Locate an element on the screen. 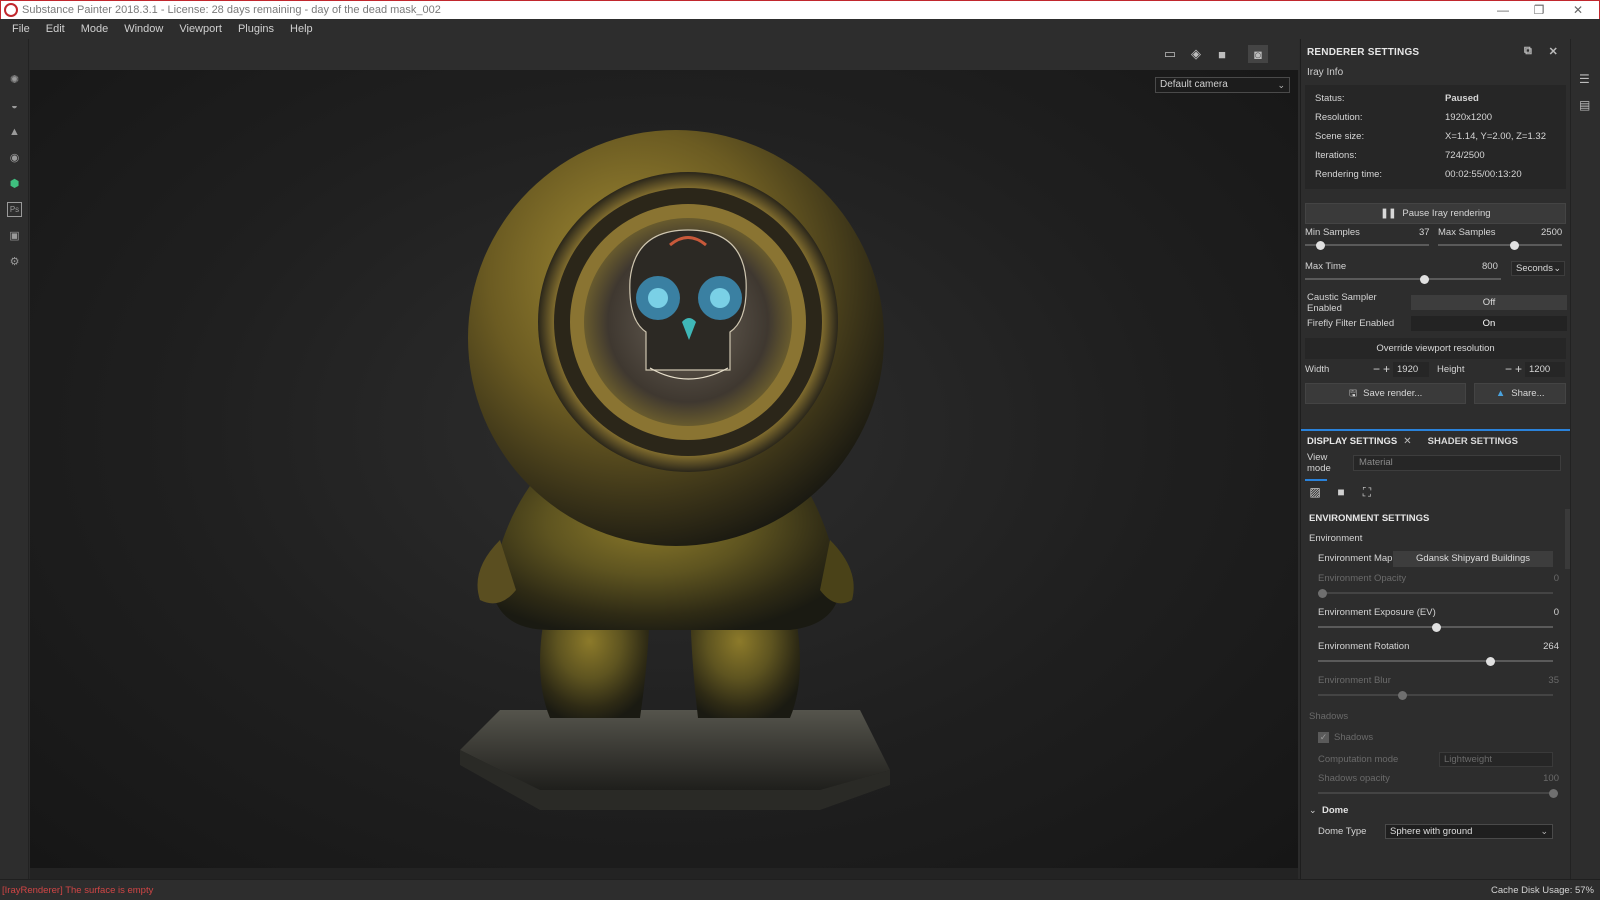 The width and height of the screenshot is (1600, 900). shadows-opacity-slider is located at coordinates (1435, 793).